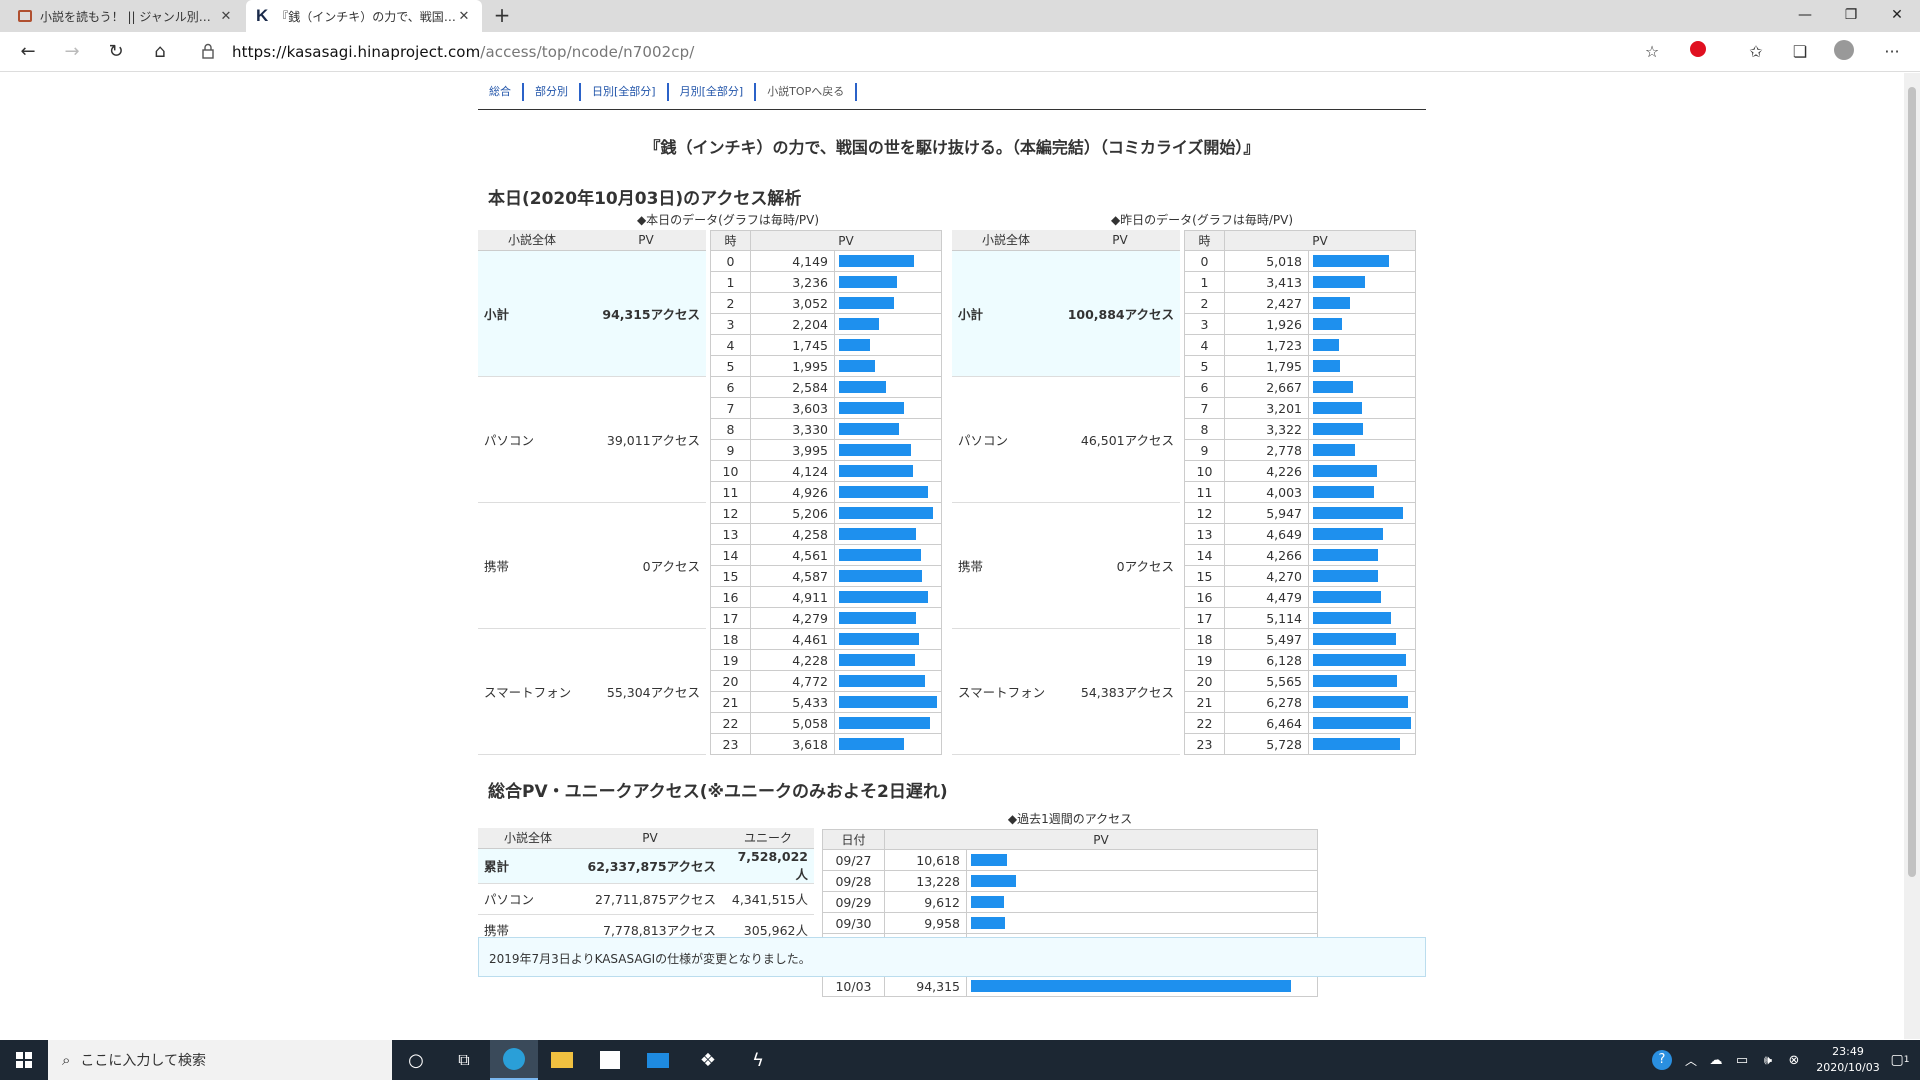 The height and width of the screenshot is (1080, 1920). I want to click on hour-pv: 5,728, so click(1266, 744).